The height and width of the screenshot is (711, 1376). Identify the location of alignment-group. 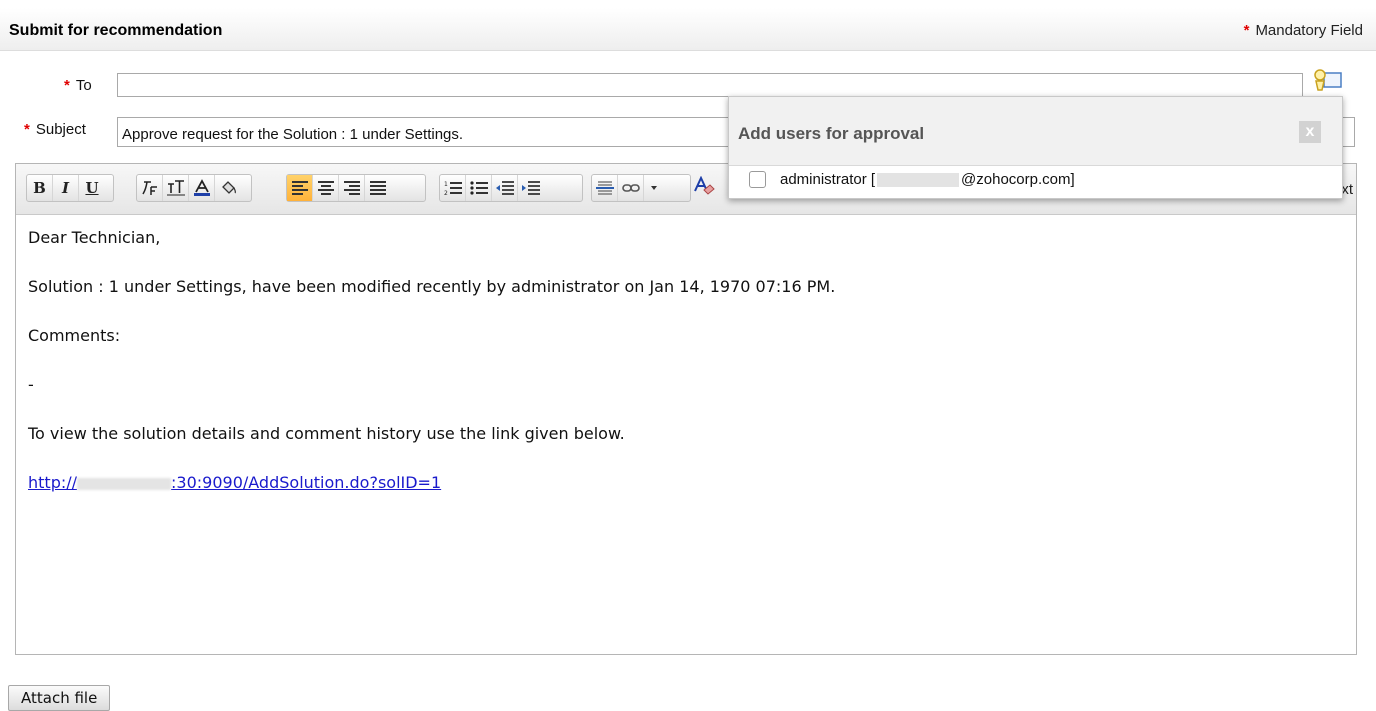
(356, 188).